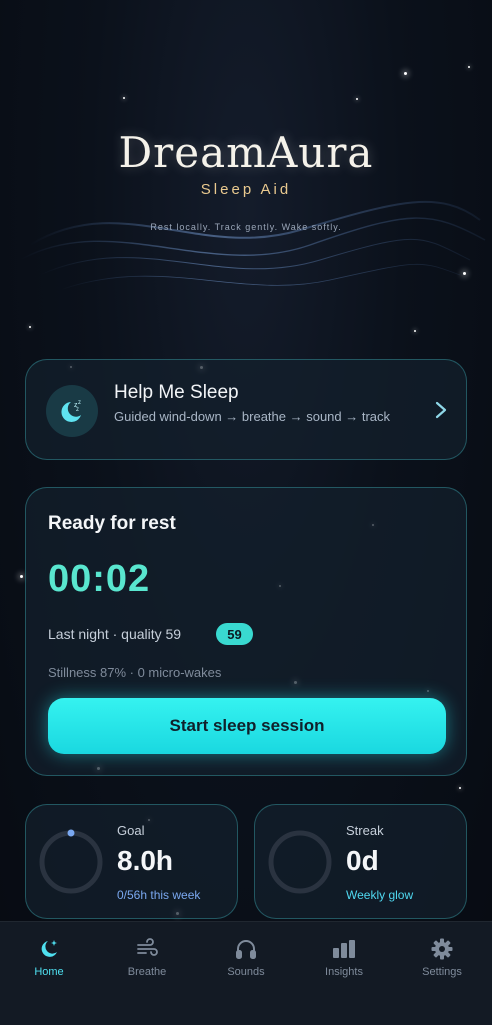 This screenshot has height=1025, width=492. I want to click on streak-value: 0d, so click(362, 860).